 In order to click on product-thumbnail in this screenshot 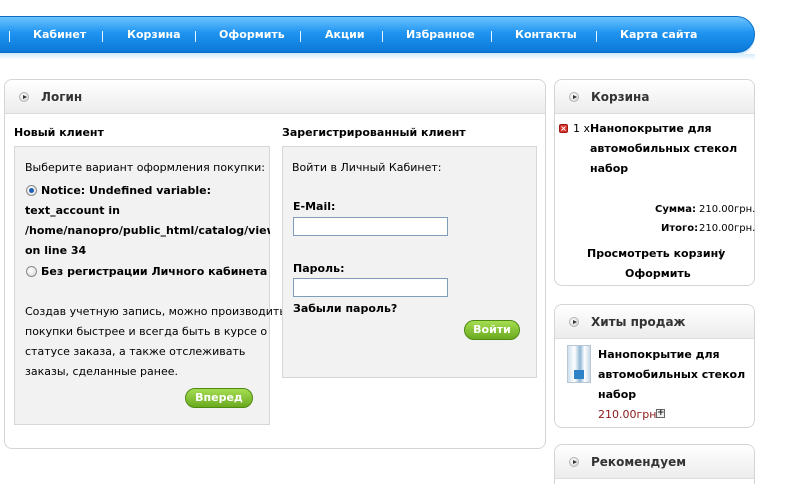, I will do `click(579, 364)`.